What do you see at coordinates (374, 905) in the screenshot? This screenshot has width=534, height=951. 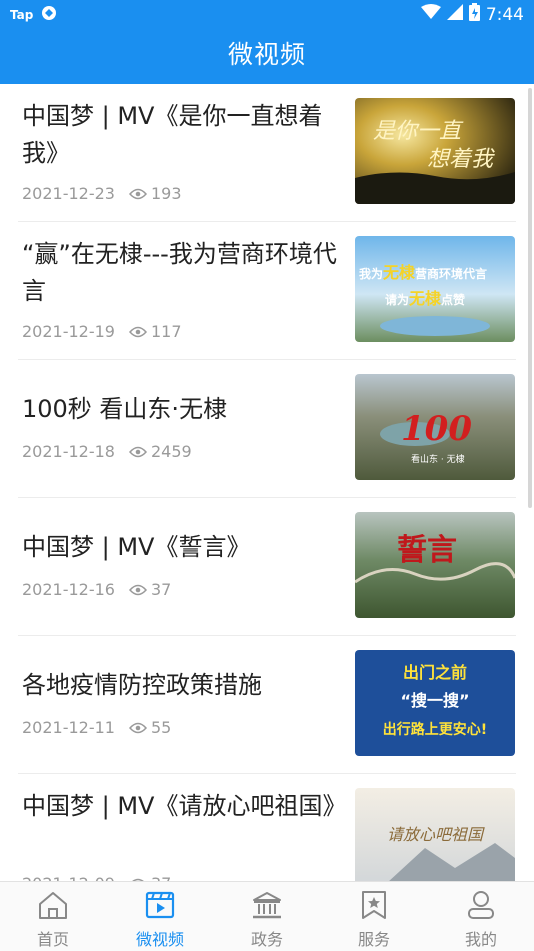 I see `service-icon` at bounding box center [374, 905].